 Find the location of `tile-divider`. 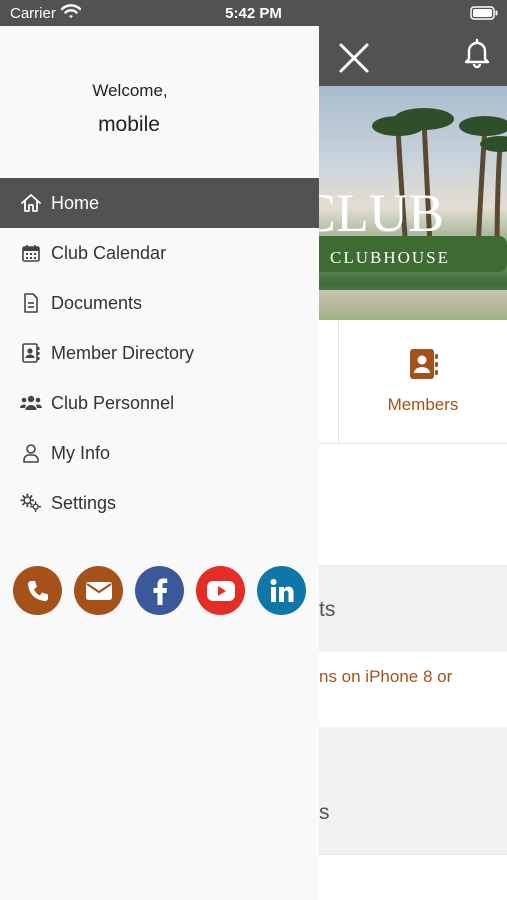

tile-divider is located at coordinates (338, 382).